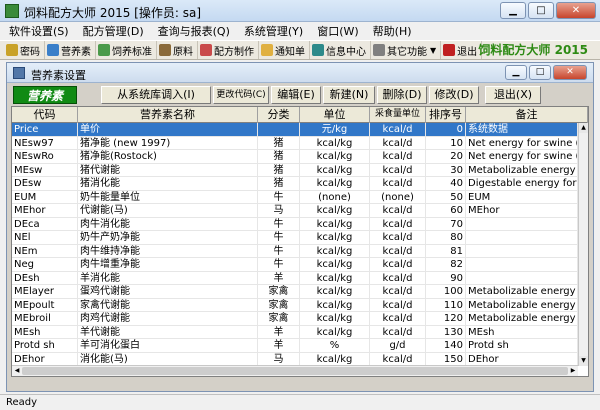 The height and width of the screenshot is (410, 600). Describe the element at coordinates (168, 264) in the screenshot. I see `table-cell: 肉牛增重净能` at that location.